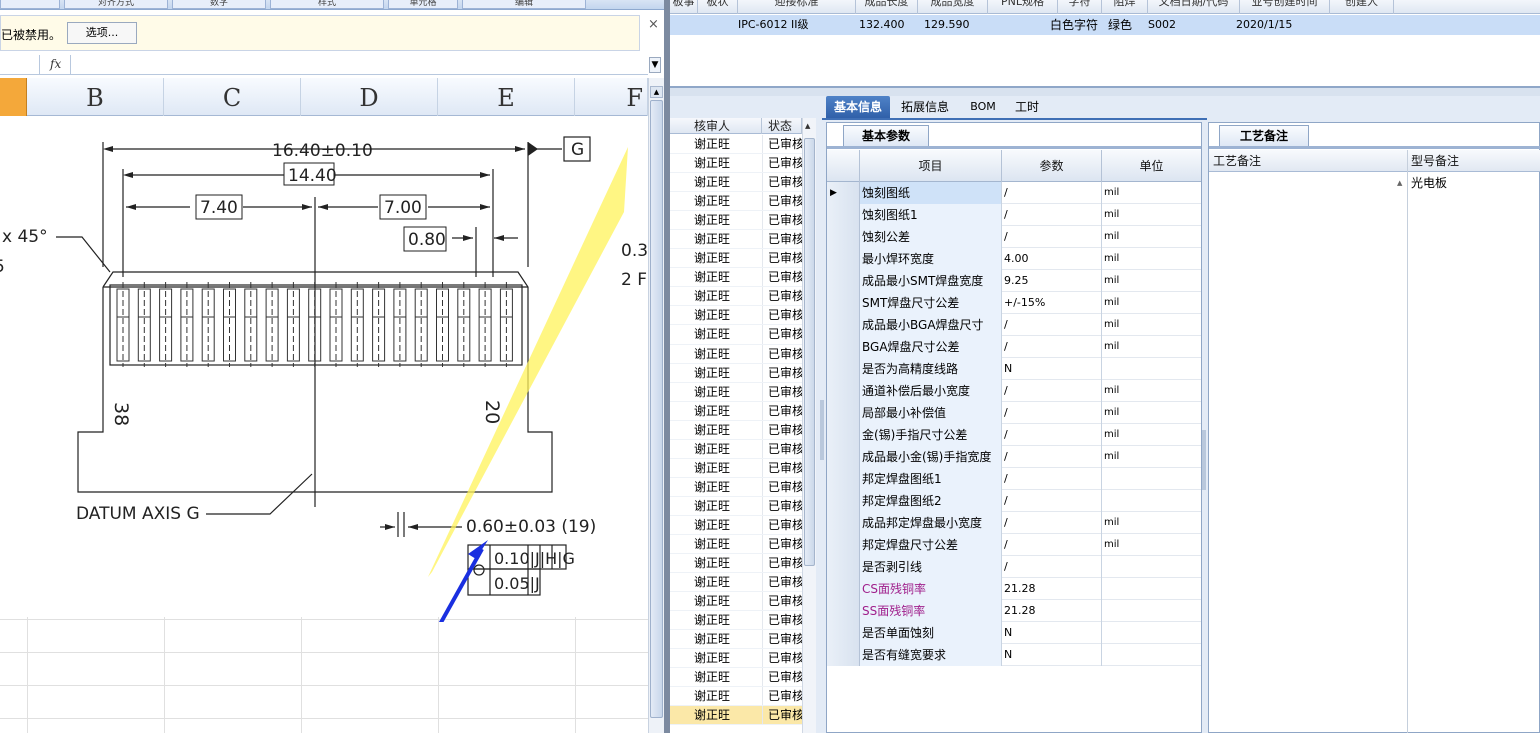 The image size is (1540, 733). What do you see at coordinates (1027, 107) in the screenshot?
I see `tab-work-hours: 工时` at bounding box center [1027, 107].